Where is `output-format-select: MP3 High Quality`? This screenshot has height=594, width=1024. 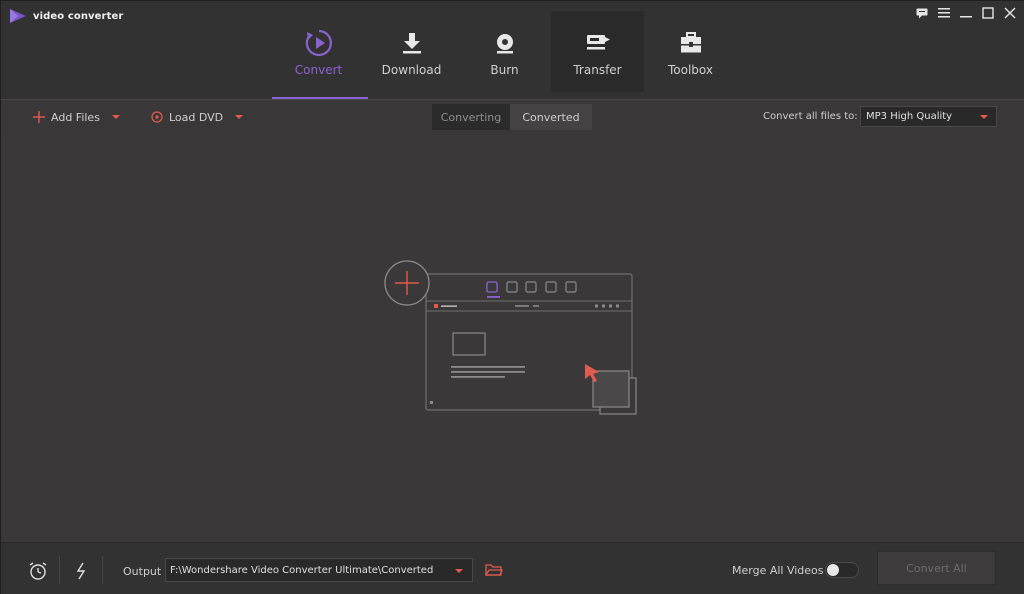
output-format-select: MP3 High Quality is located at coordinates (928, 116).